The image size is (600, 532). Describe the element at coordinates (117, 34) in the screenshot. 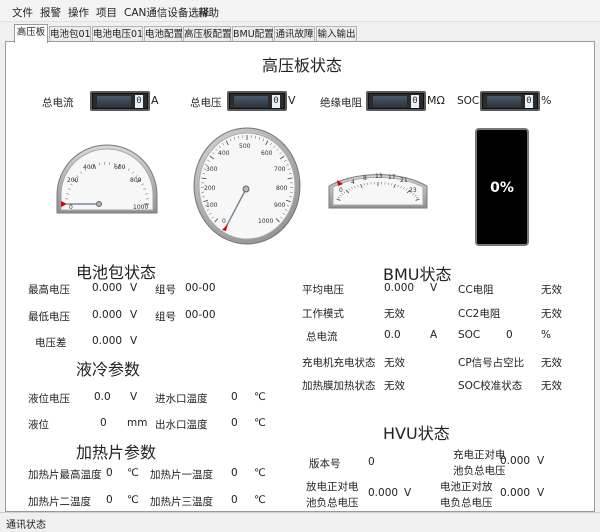

I see `tab-battery-voltage: 电池电压01` at that location.